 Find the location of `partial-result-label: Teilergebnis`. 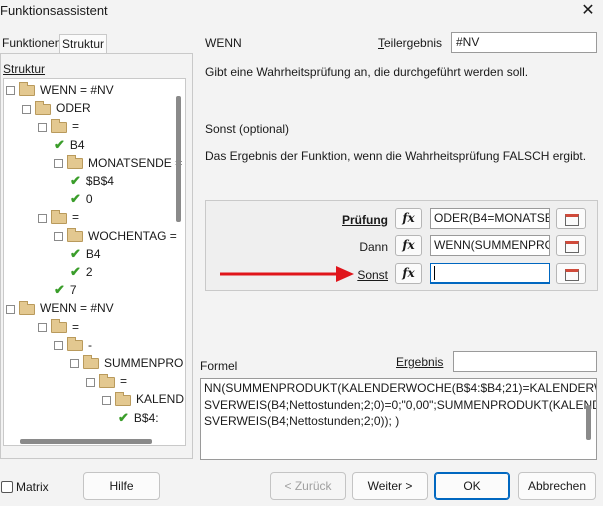

partial-result-label: Teilergebnis is located at coordinates (410, 43).